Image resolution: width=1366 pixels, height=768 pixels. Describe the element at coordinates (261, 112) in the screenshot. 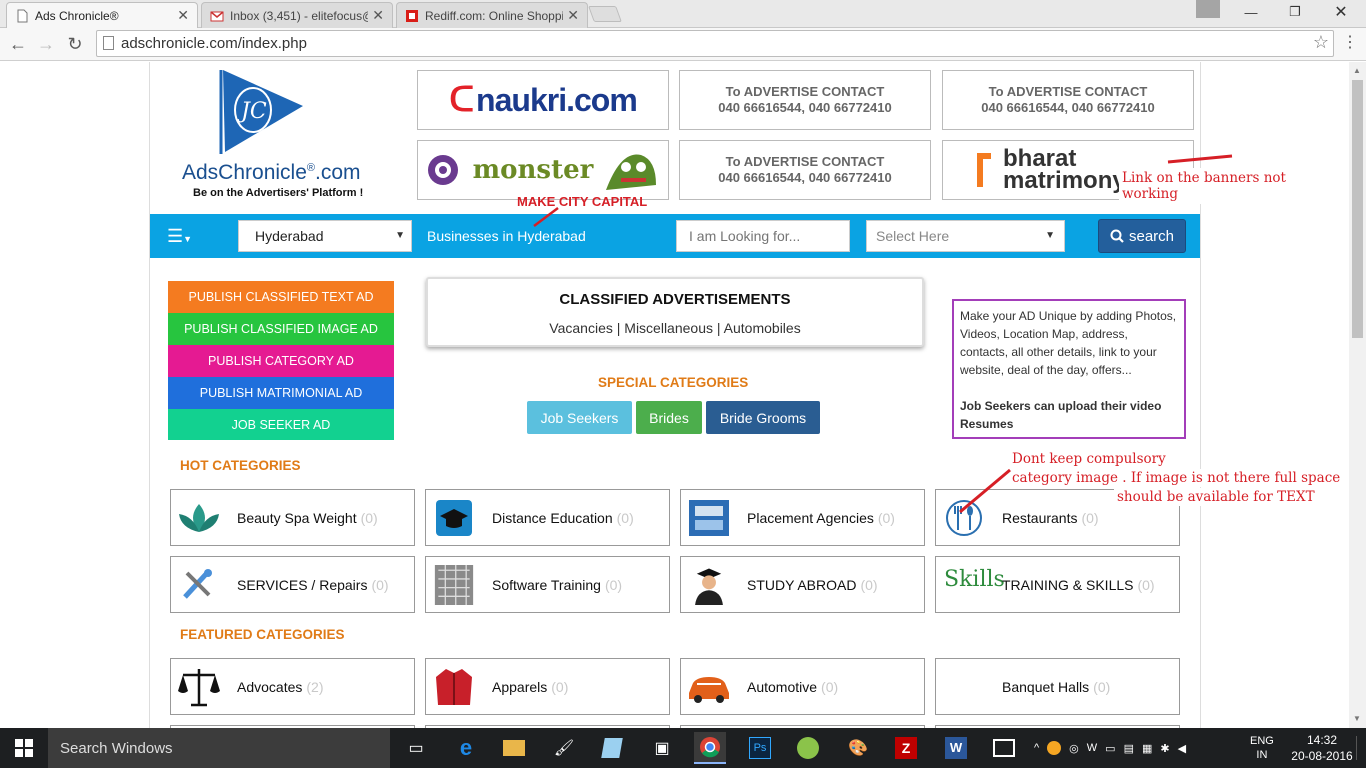

I see `logo-flag-icon: JC` at that location.